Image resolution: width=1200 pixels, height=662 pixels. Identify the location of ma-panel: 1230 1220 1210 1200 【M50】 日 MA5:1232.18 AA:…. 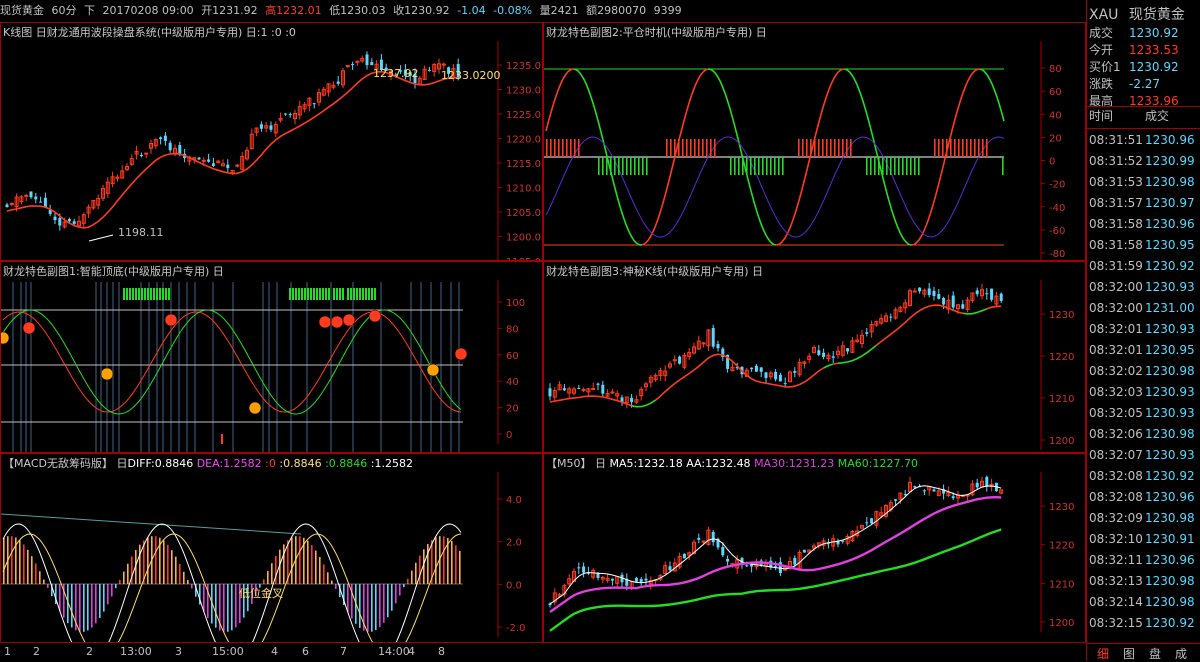
(814, 548).